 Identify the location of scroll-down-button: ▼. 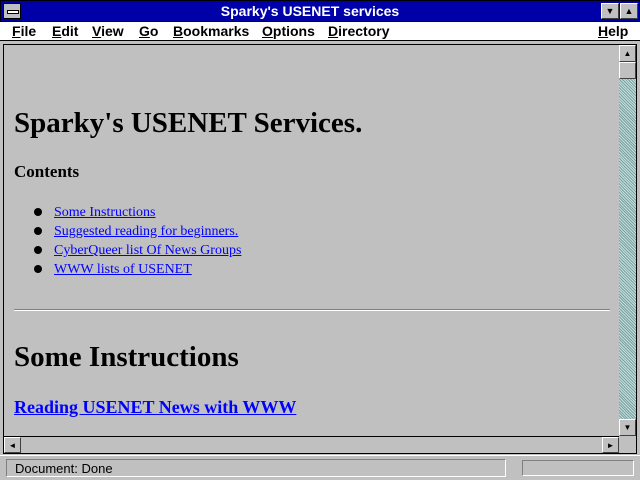
(627, 427).